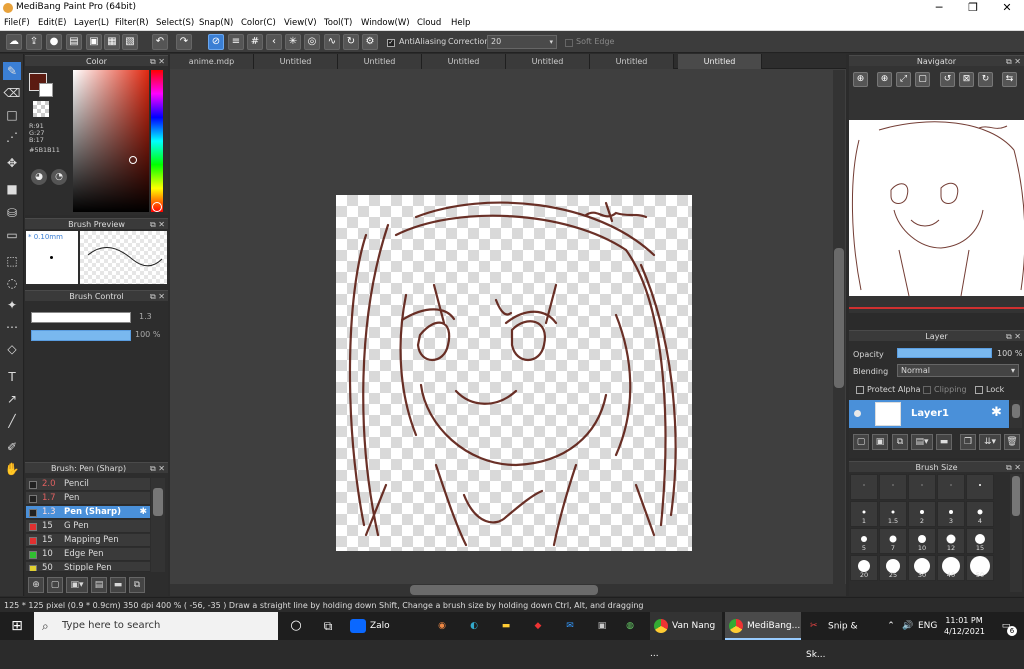 This screenshot has width=1024, height=669. Describe the element at coordinates (132, 23) in the screenshot. I see `menu-filter: Filter(R)` at that location.